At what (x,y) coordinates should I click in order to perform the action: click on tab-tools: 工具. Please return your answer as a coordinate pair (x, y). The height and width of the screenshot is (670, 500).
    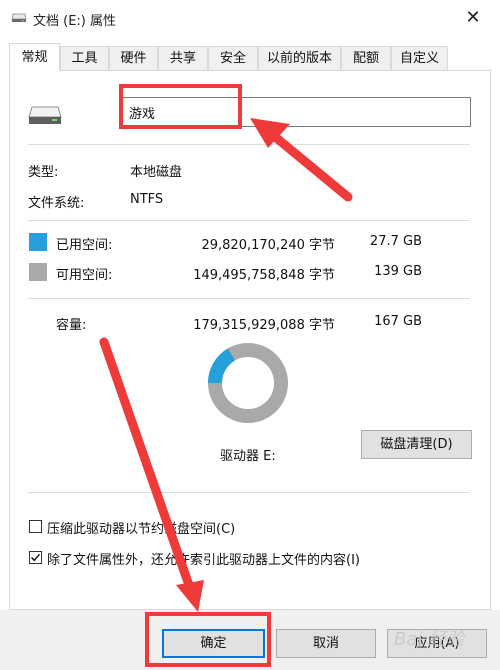
    Looking at the image, I should click on (84, 58).